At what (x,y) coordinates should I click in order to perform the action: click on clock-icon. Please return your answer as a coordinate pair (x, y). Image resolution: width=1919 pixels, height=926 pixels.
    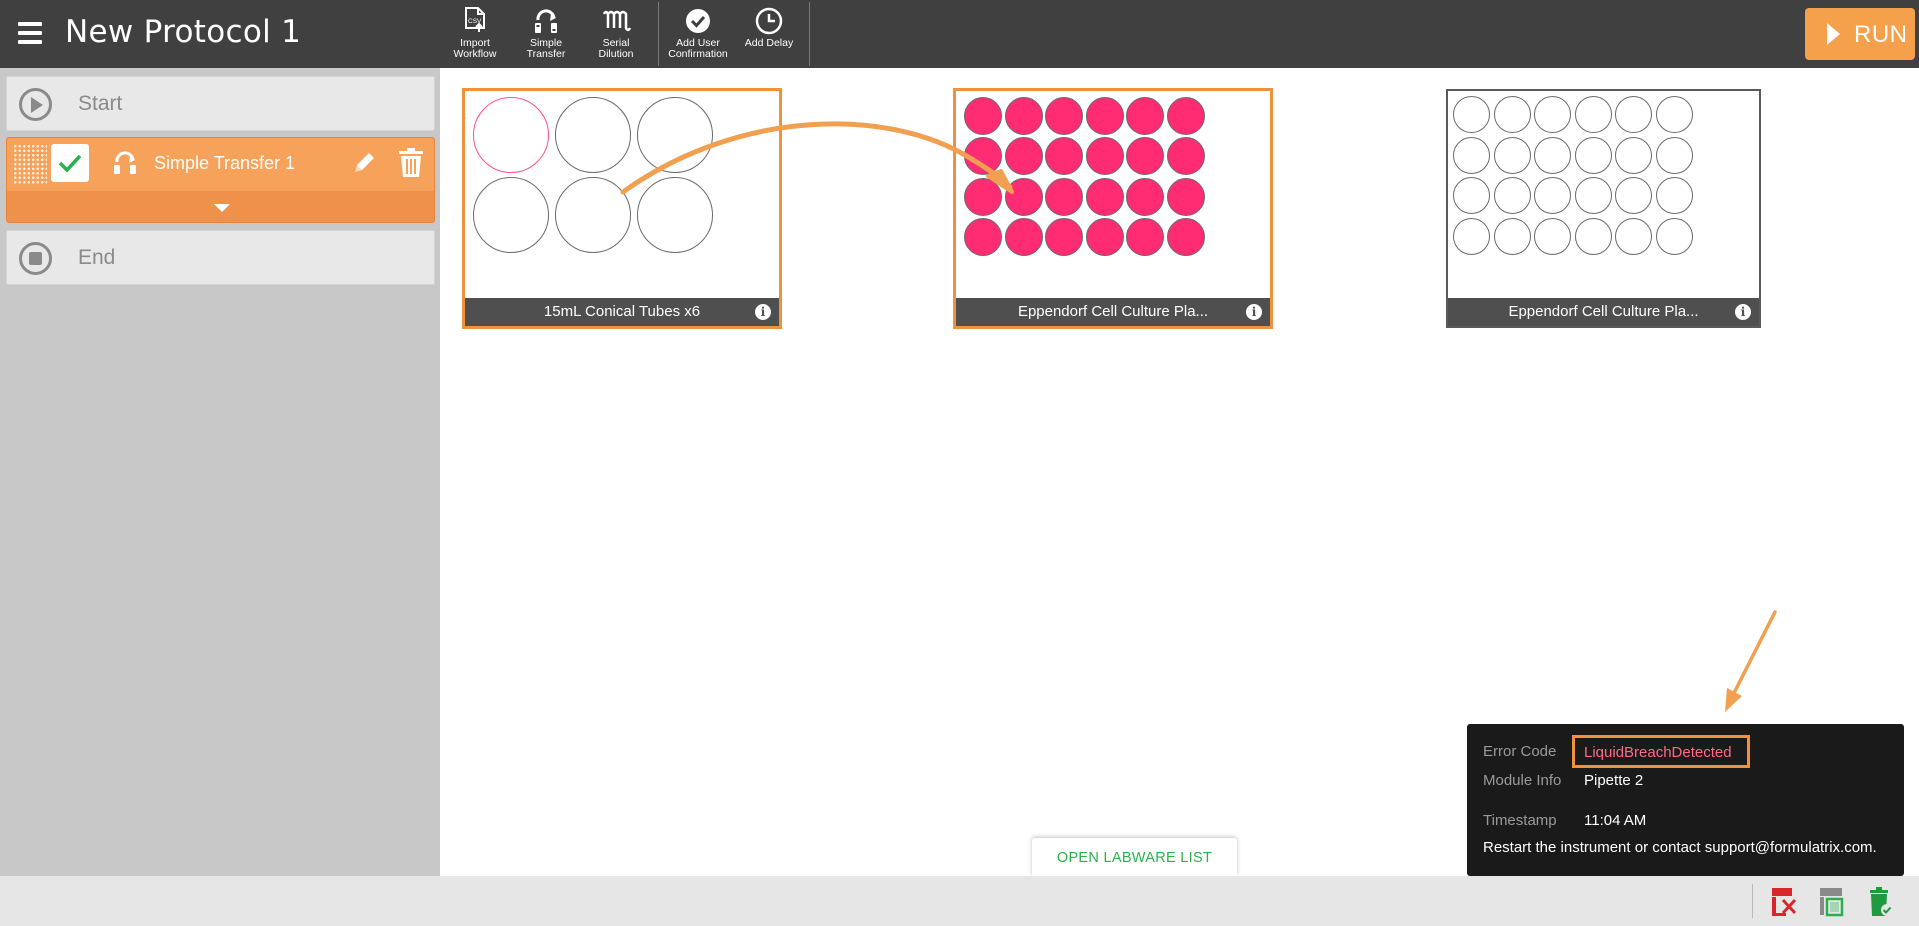
    Looking at the image, I should click on (769, 21).